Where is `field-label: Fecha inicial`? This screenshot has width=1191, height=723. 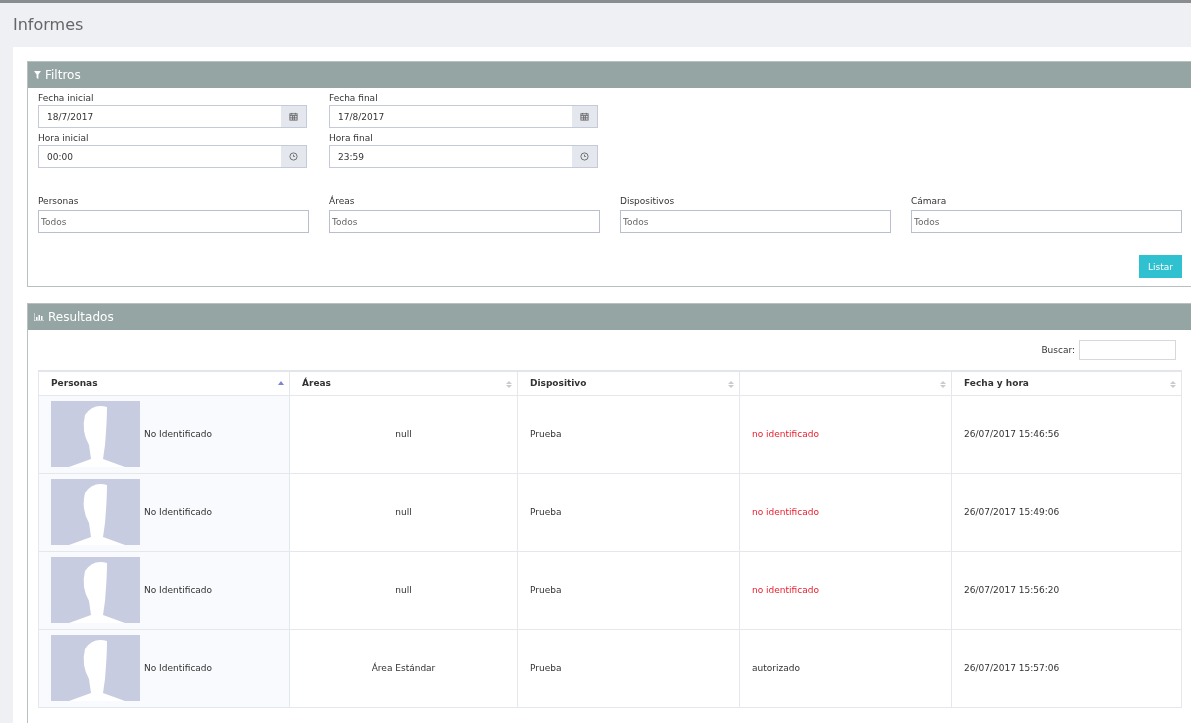 field-label: Fecha inicial is located at coordinates (66, 98).